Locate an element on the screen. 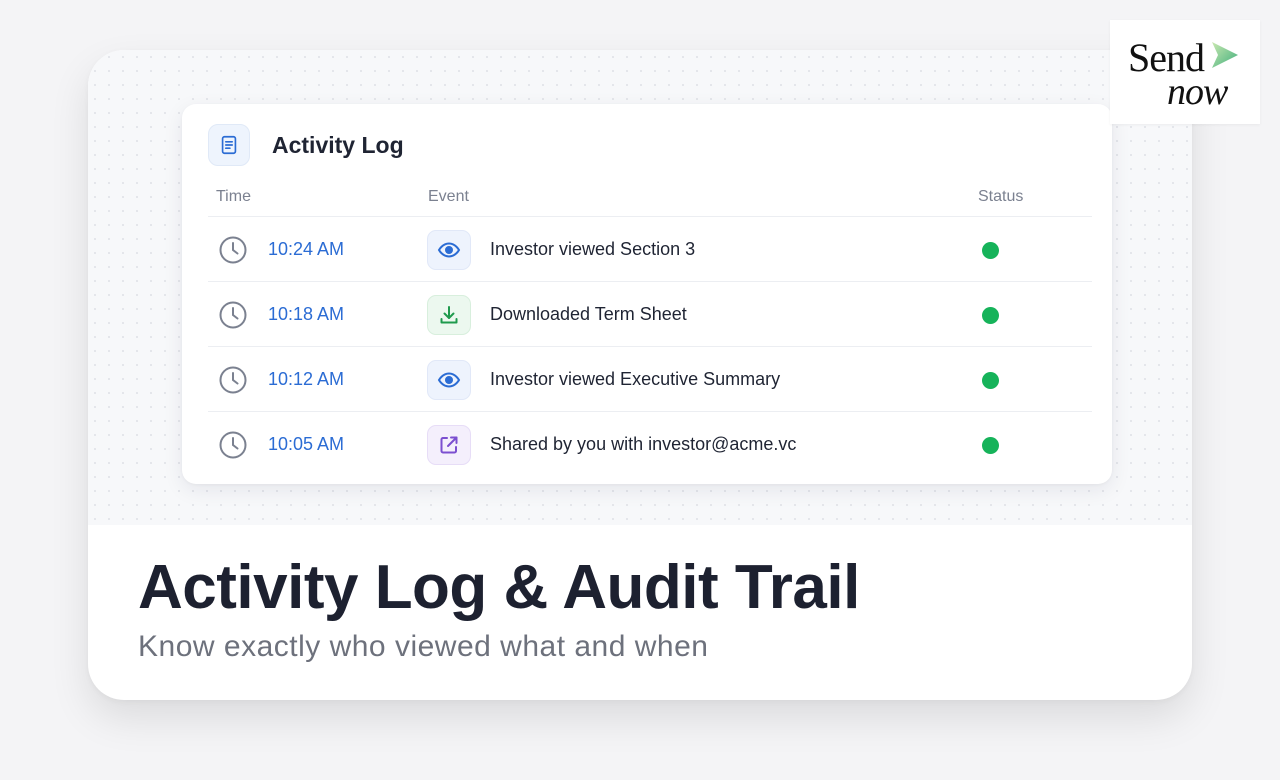  panel-title: Activity Log is located at coordinates (338, 144).